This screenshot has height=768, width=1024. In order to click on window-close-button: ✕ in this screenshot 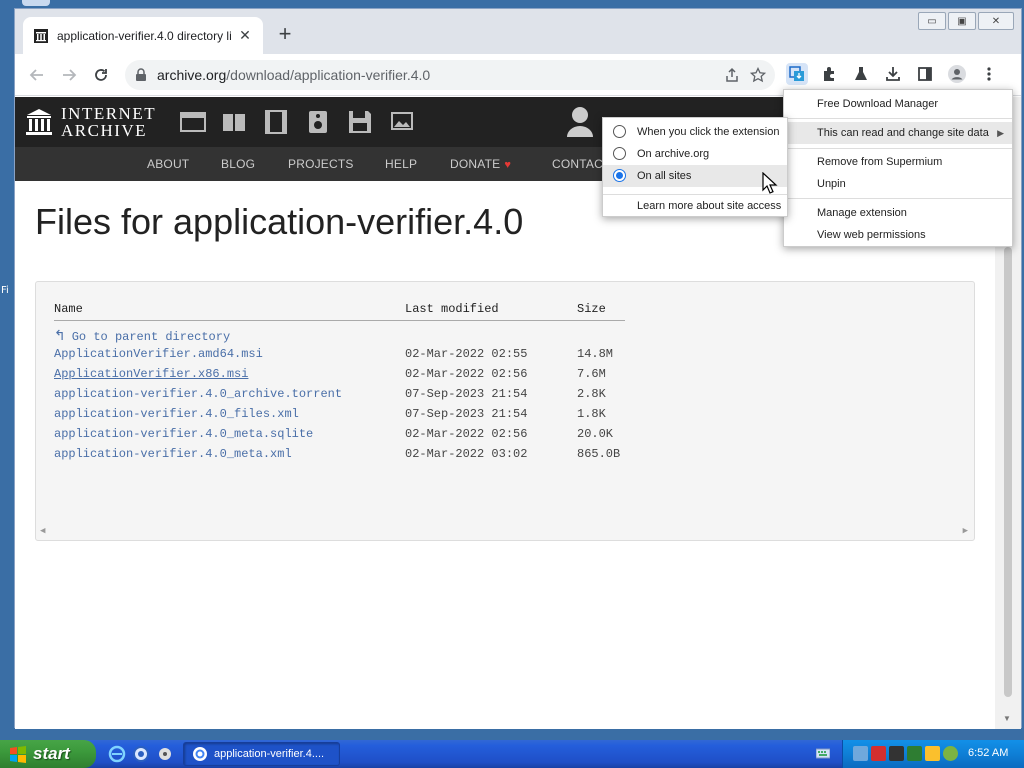, I will do `click(996, 21)`.